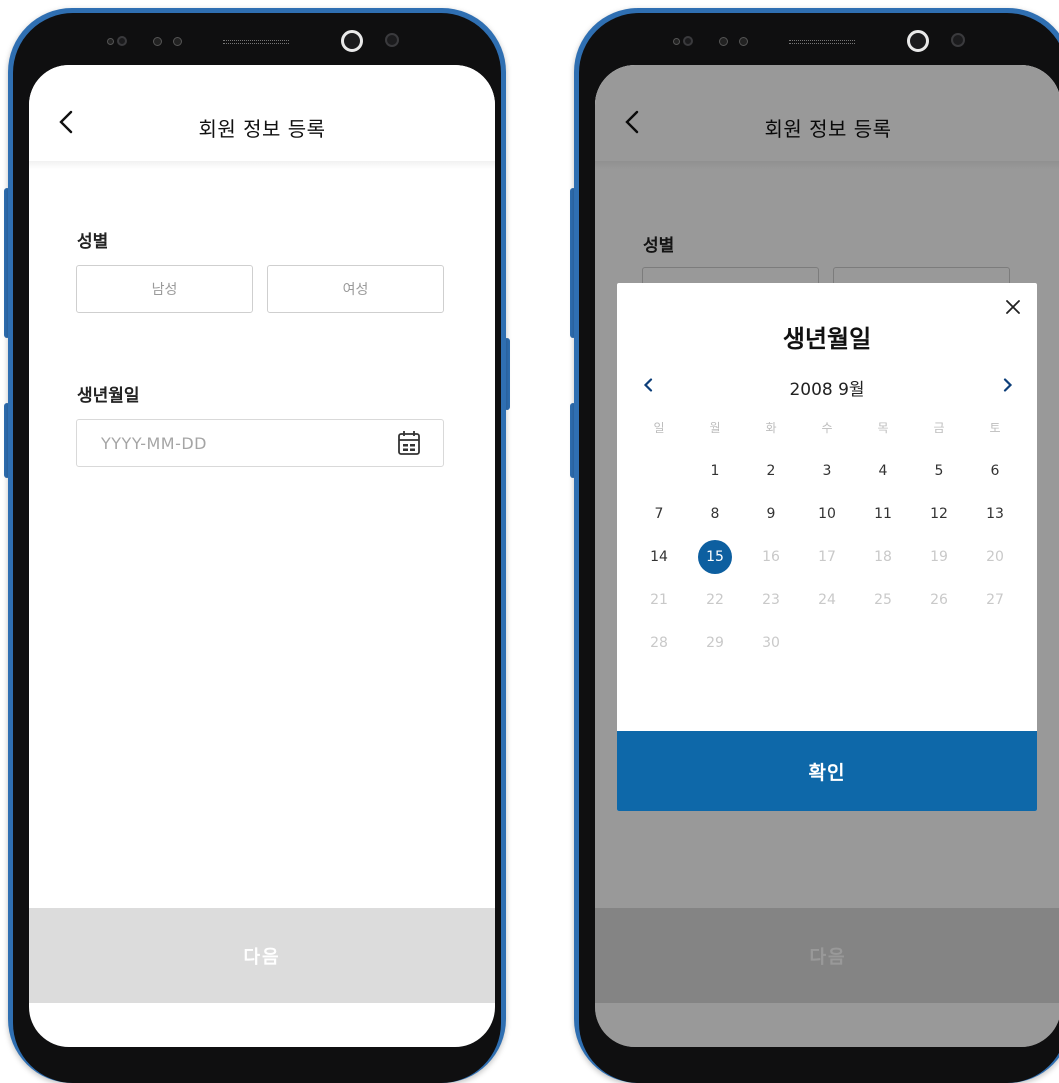  Describe the element at coordinates (827, 470) in the screenshot. I see `calendar-day: 3` at that location.